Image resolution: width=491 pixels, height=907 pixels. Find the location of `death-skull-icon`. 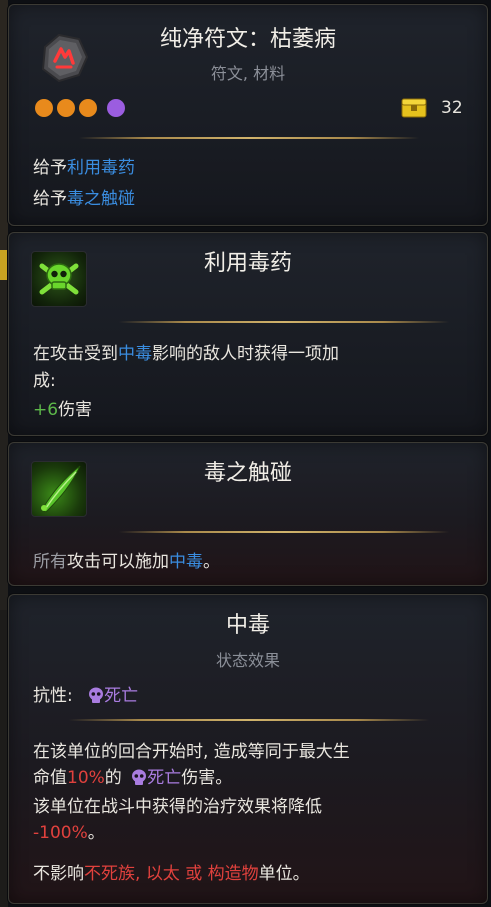

death-skull-icon is located at coordinates (96, 698).